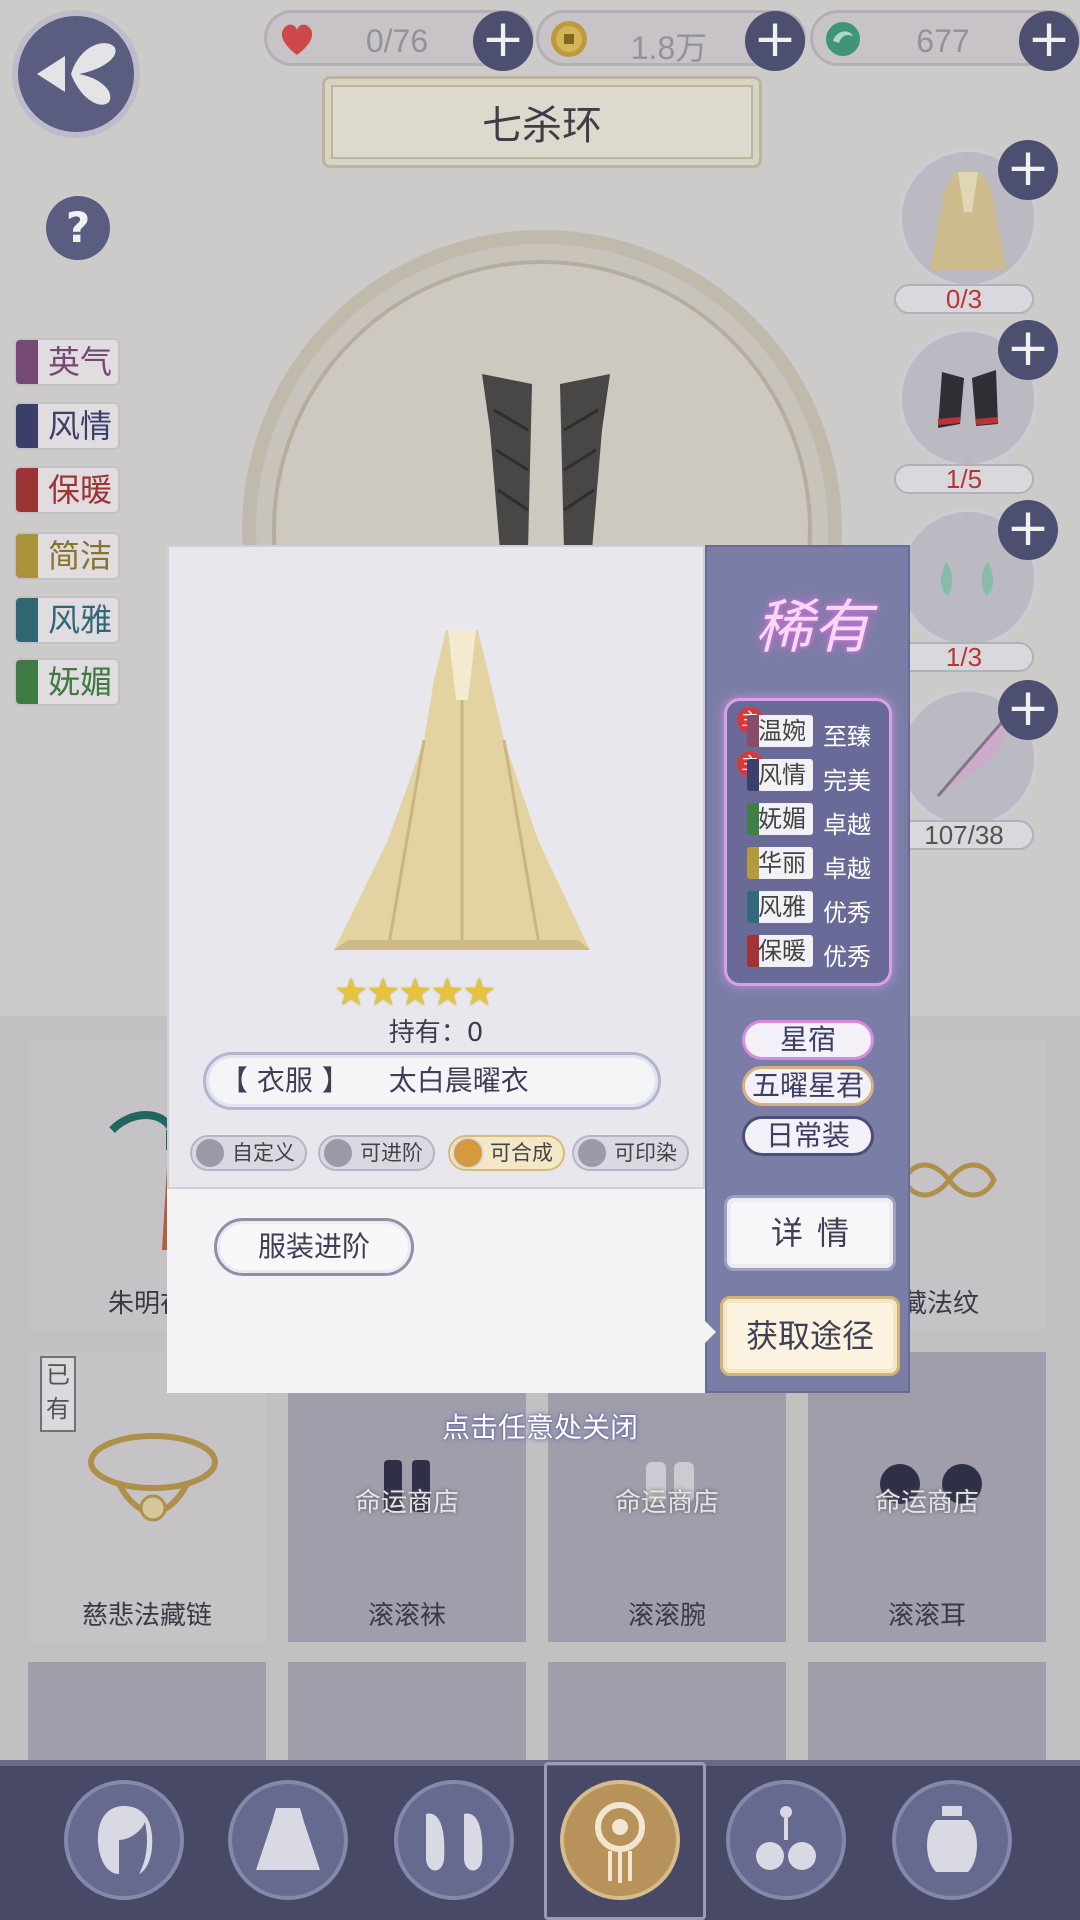 This screenshot has width=1080, height=1920. Describe the element at coordinates (812, 953) in the screenshot. I see `attribute-row: 保暖 优秀` at that location.